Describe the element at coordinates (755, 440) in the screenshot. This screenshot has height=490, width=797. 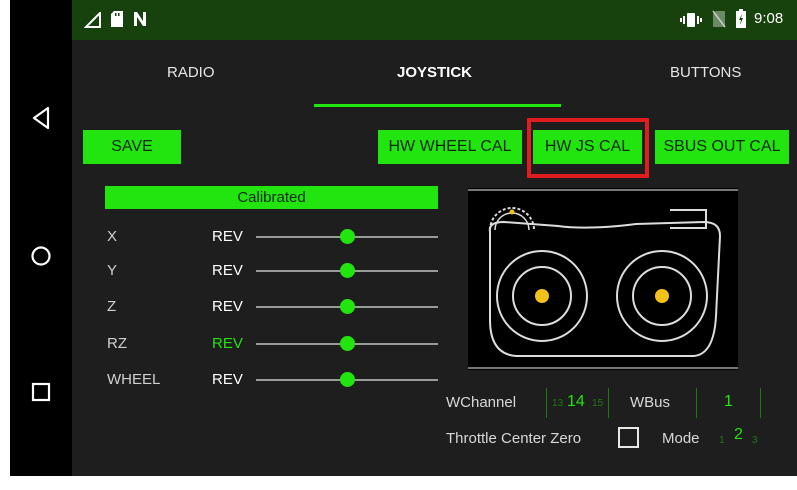
I see `mode-next: 3` at that location.